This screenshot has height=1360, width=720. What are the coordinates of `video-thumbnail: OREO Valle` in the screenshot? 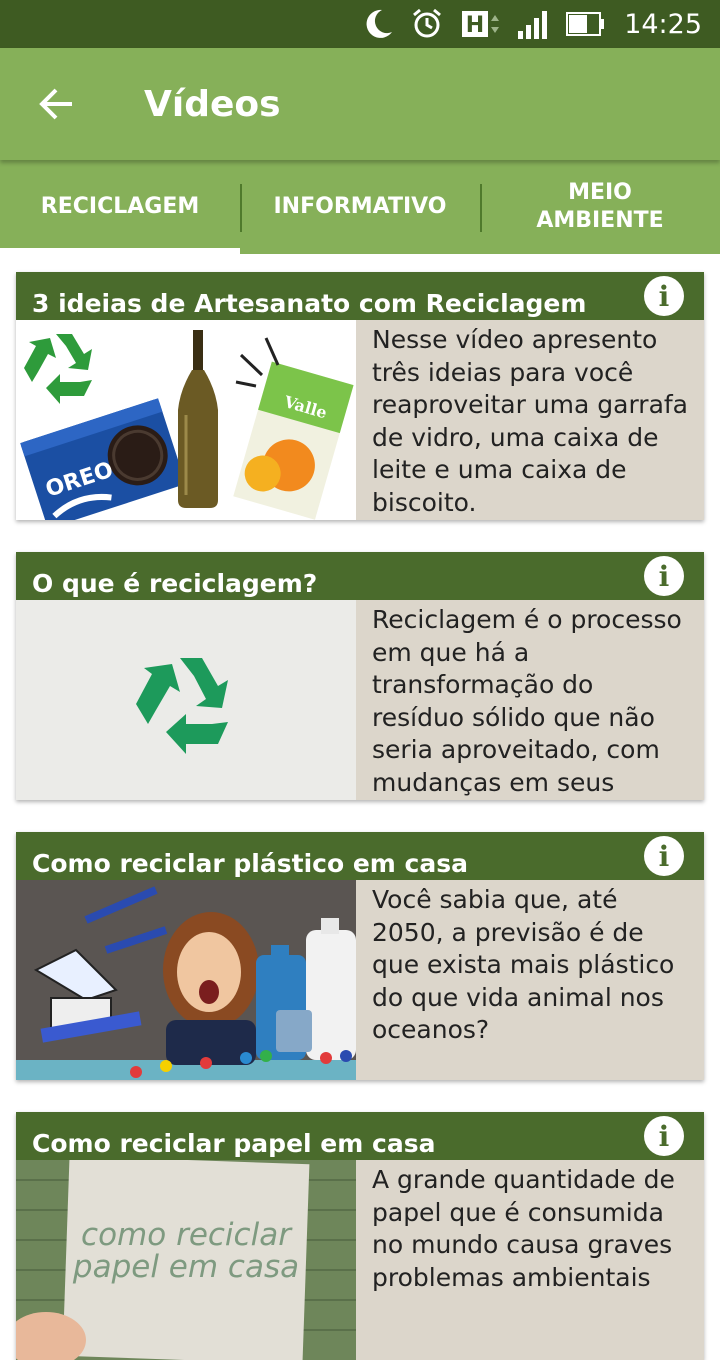 It's located at (186, 420).